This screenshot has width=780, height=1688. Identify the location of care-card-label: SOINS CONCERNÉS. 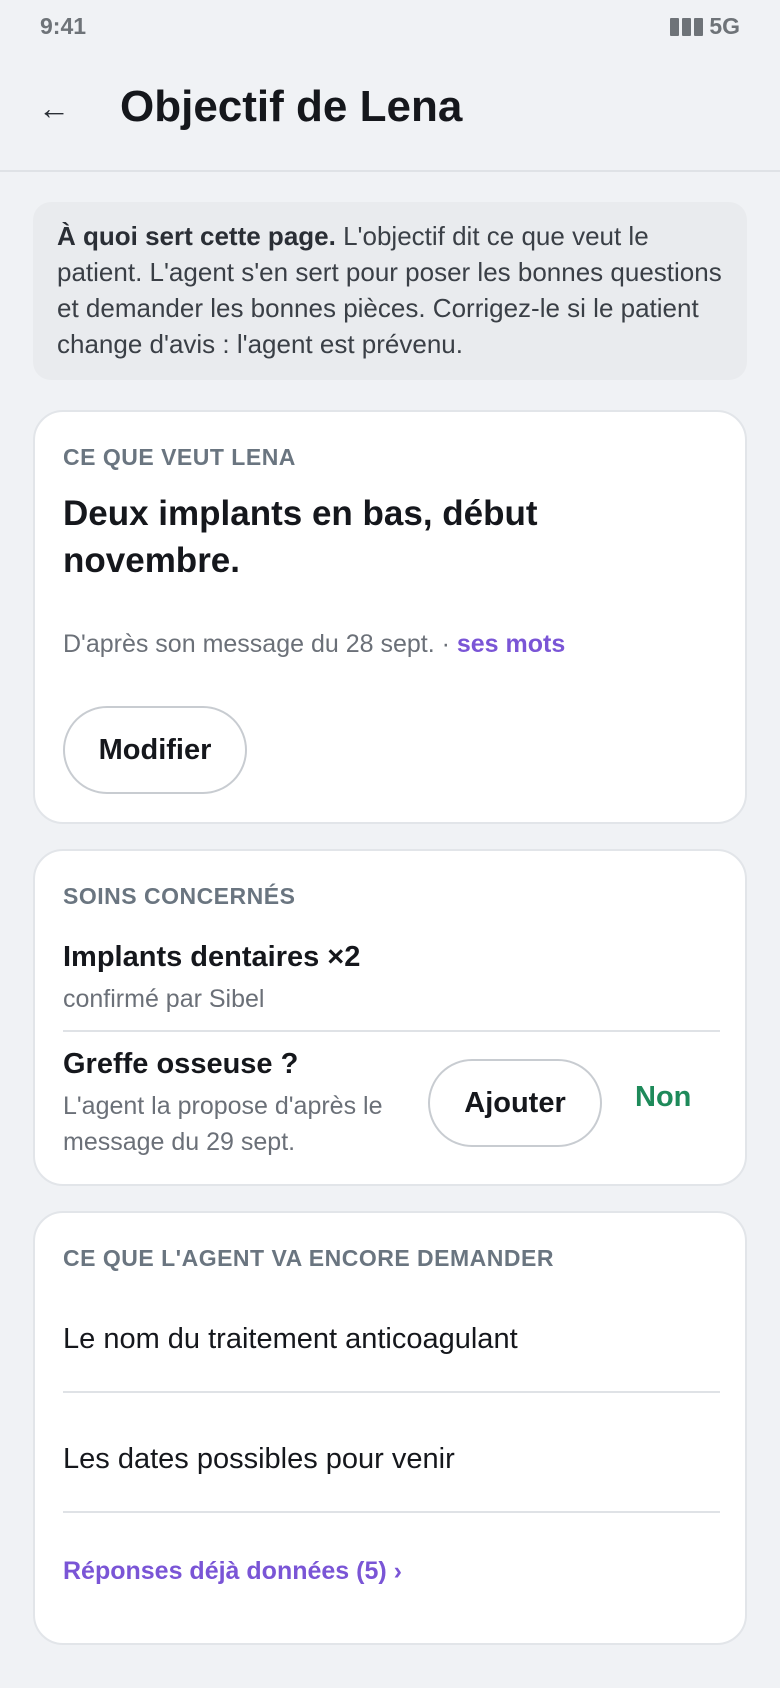
(179, 896).